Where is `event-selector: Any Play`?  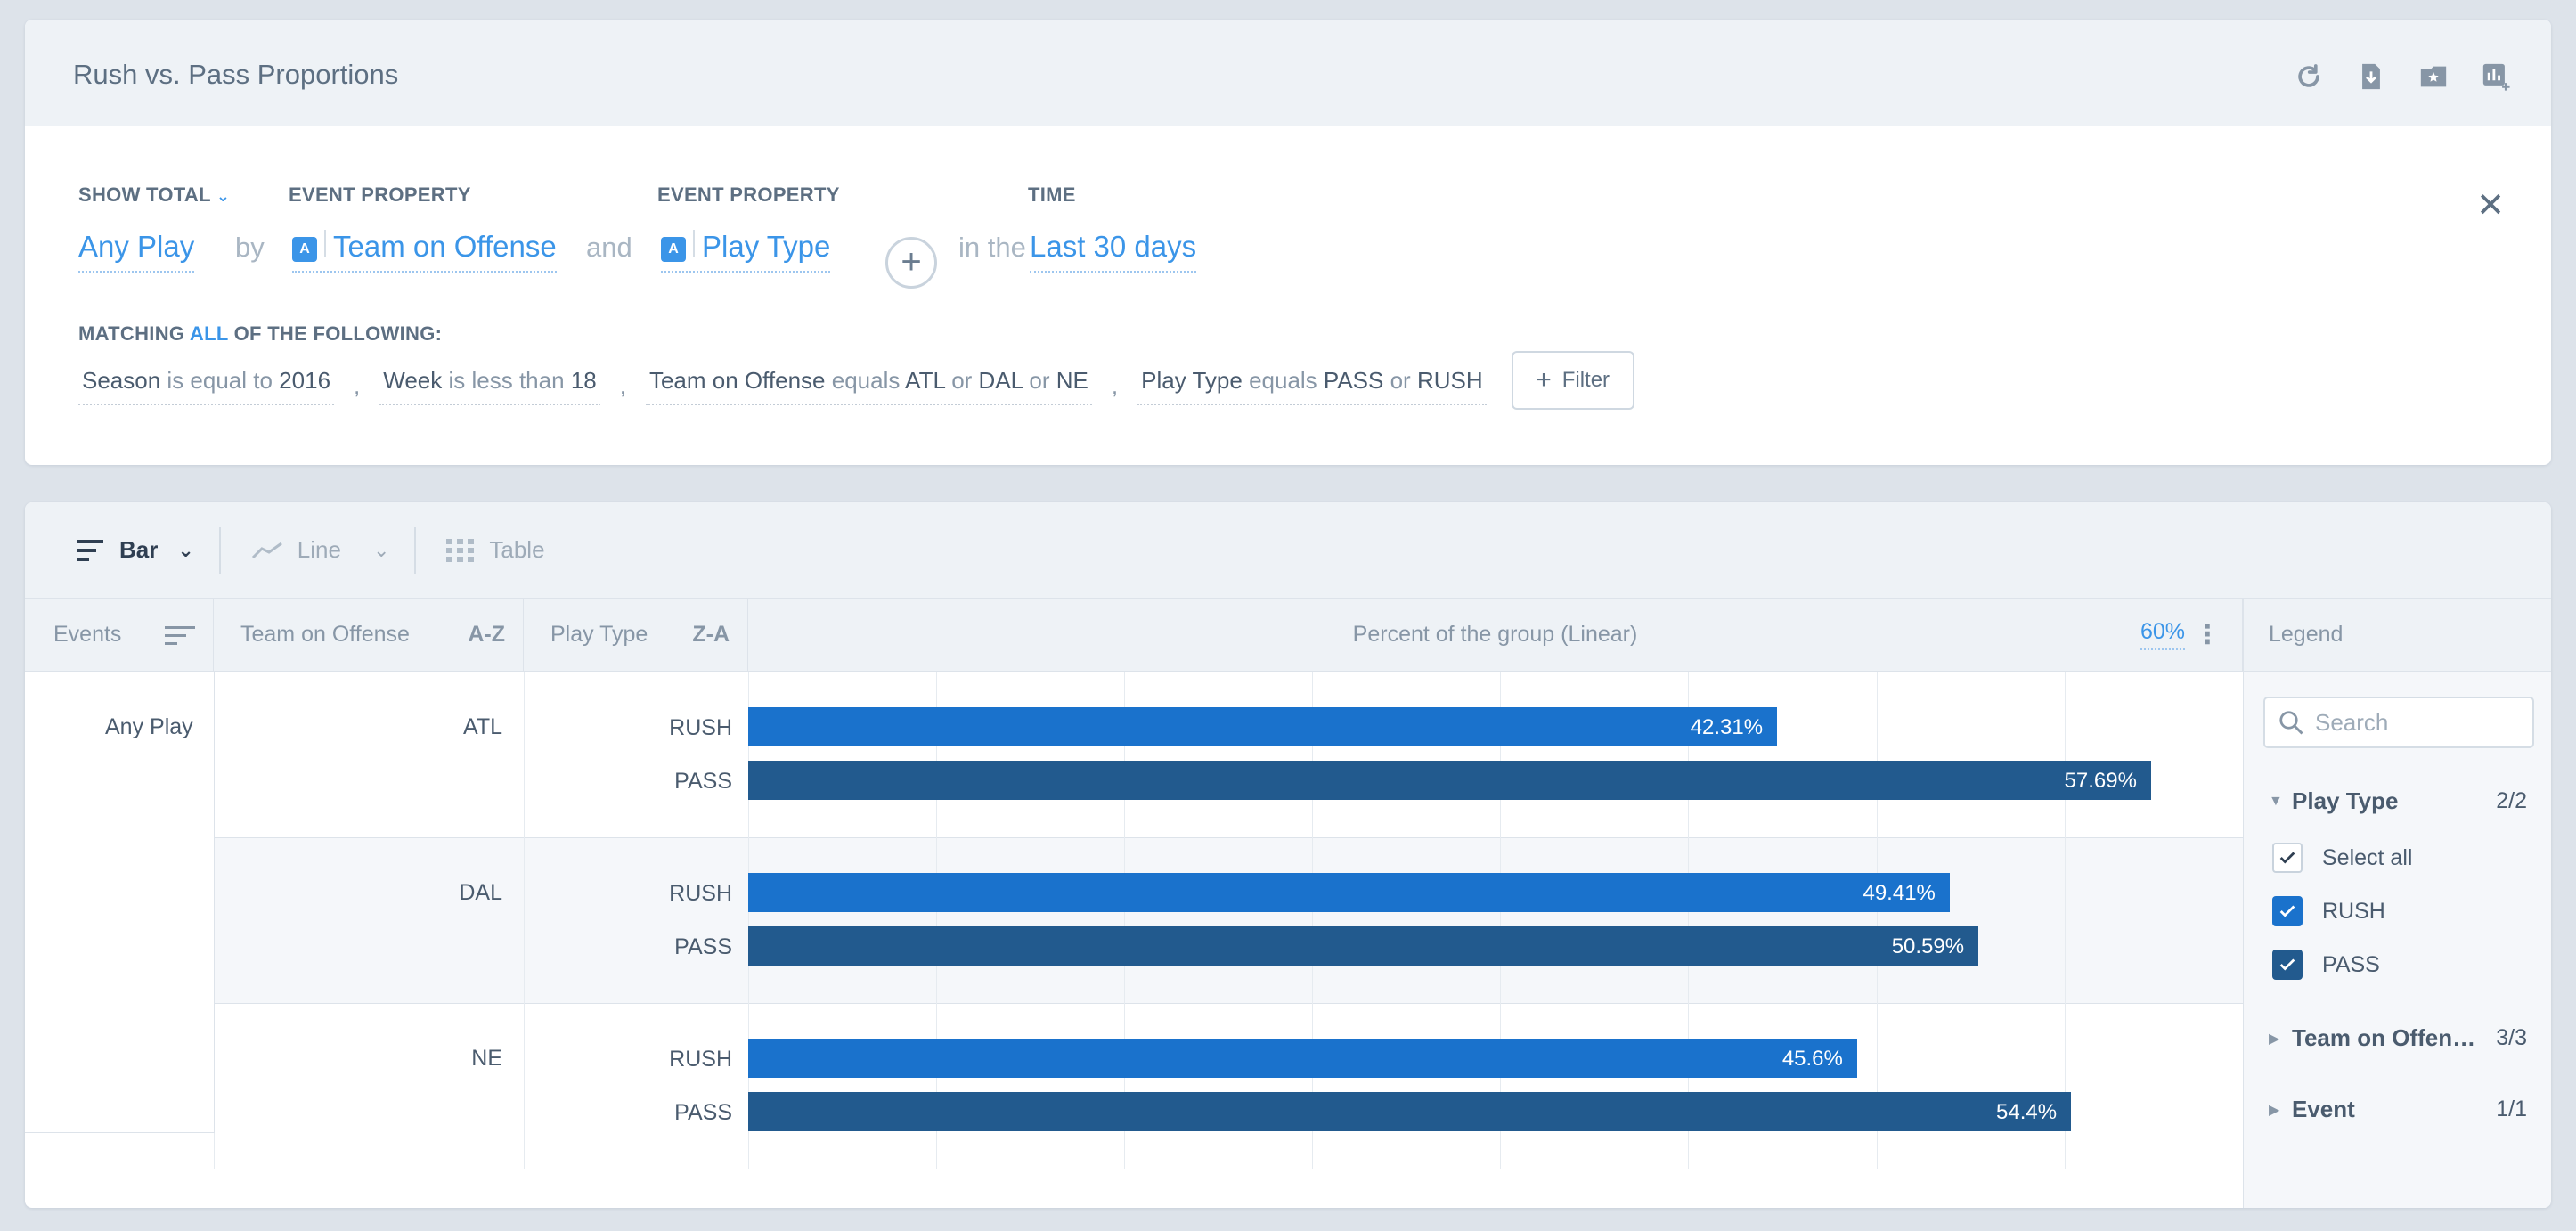 event-selector: Any Play is located at coordinates (137, 252).